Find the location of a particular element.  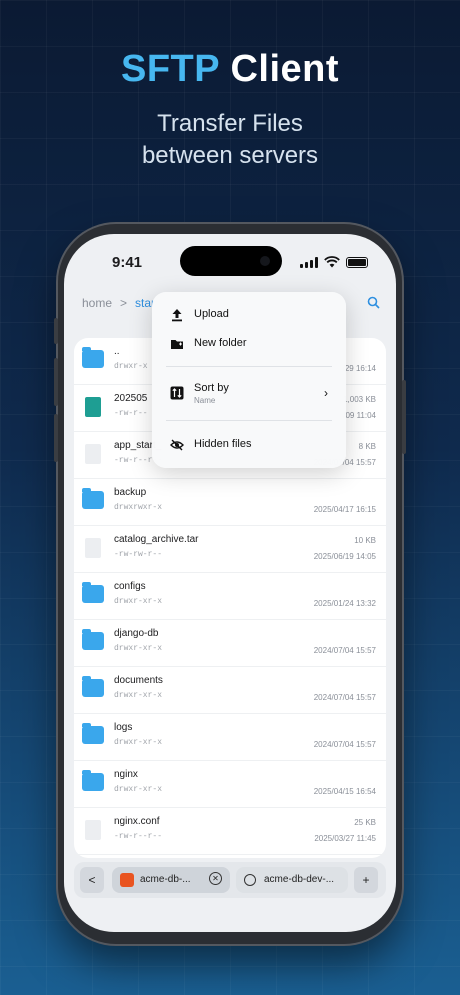

file-permissions: drwxr-x is located at coordinates (131, 366).